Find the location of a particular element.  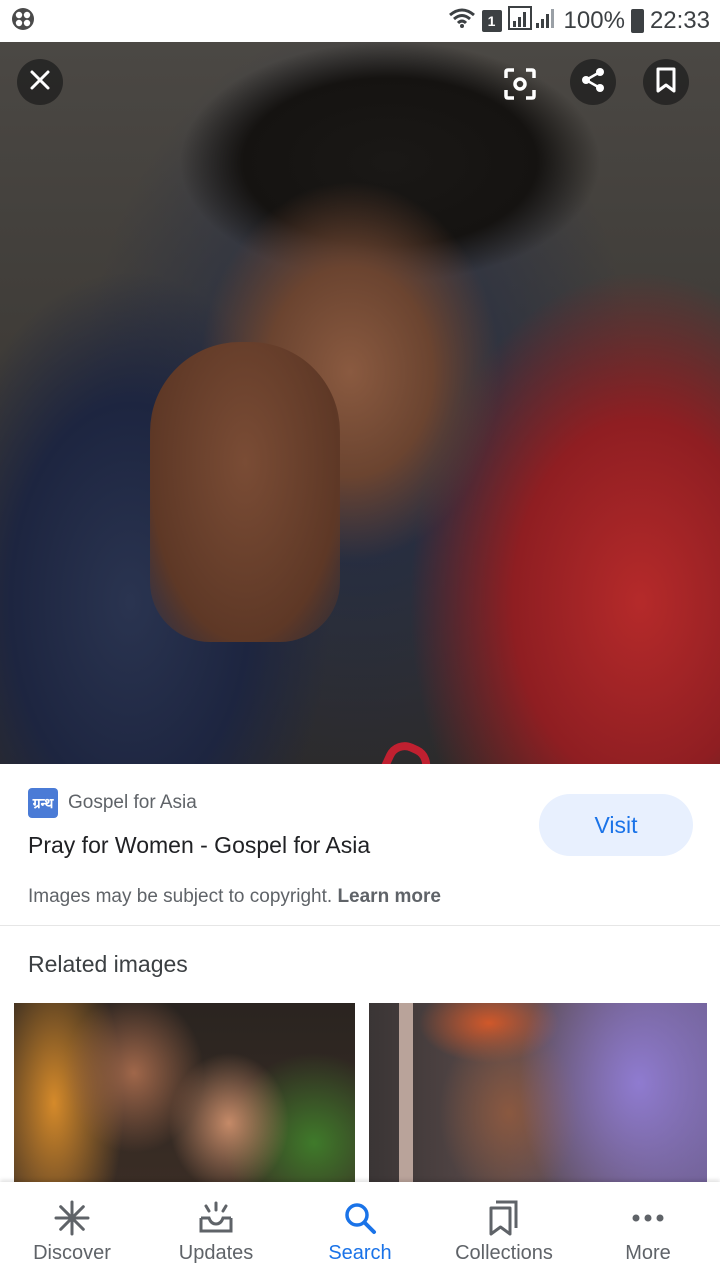

learn-more-link: Learn more is located at coordinates (388, 896).